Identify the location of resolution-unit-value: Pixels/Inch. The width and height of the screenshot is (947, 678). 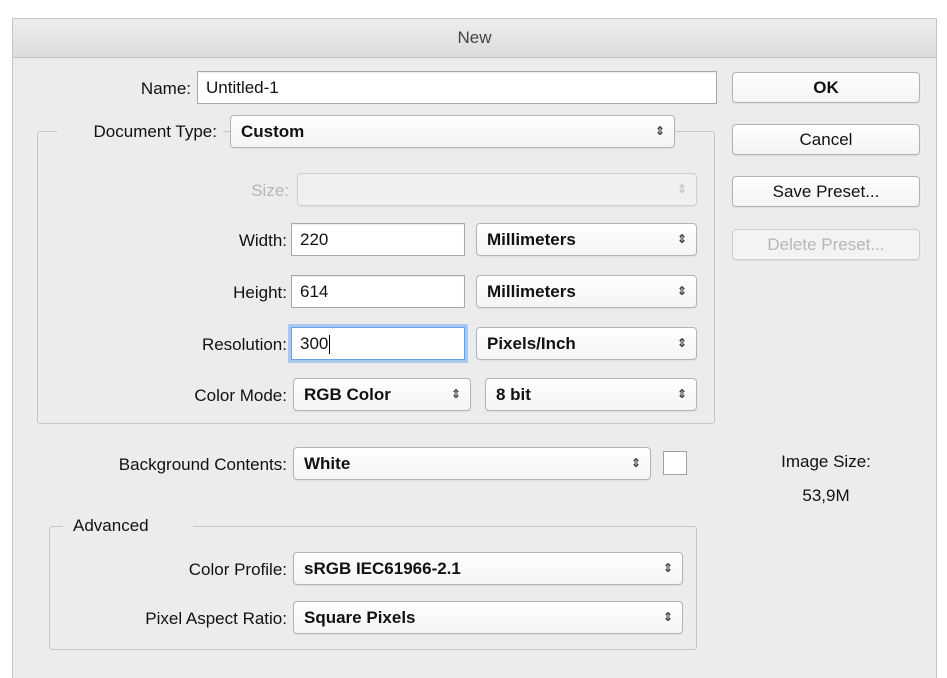
(531, 343).